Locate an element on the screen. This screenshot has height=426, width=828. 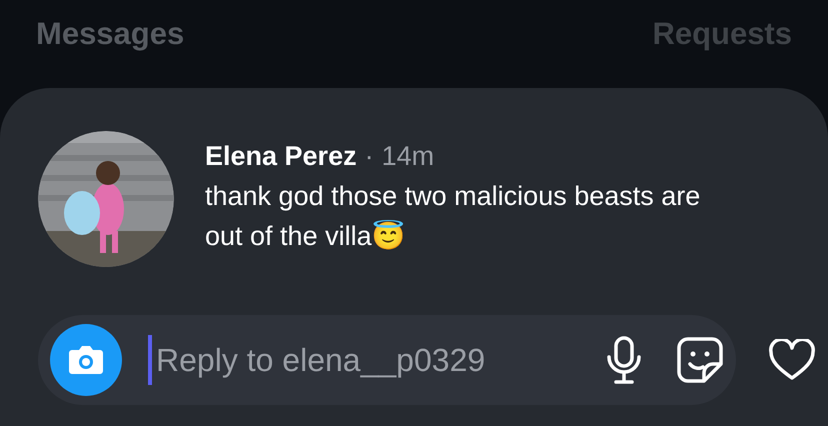
sender-name: Elena Perez is located at coordinates (281, 156).